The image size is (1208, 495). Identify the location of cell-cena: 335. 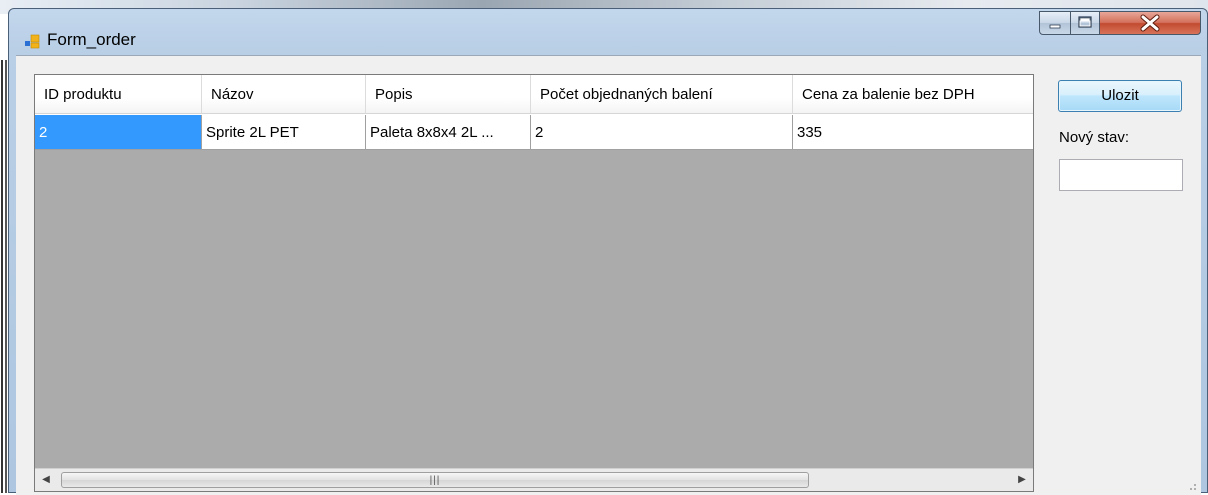
(913, 132).